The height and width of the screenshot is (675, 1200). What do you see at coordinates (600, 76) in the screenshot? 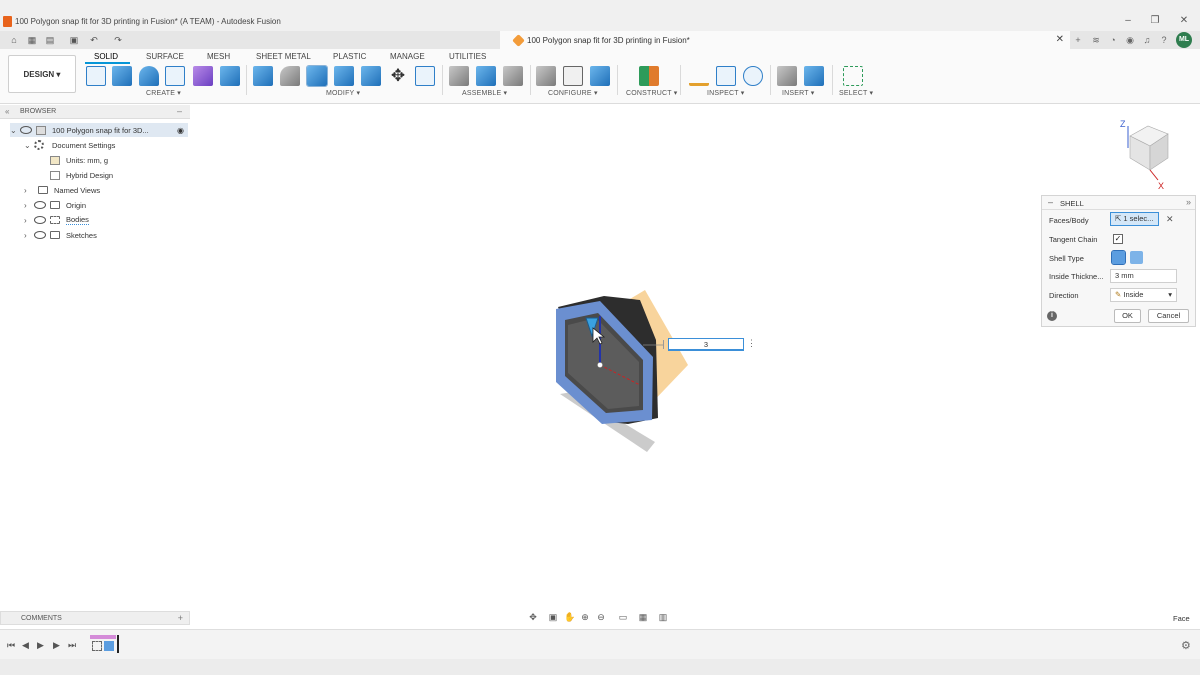
I see `theme-icon` at bounding box center [600, 76].